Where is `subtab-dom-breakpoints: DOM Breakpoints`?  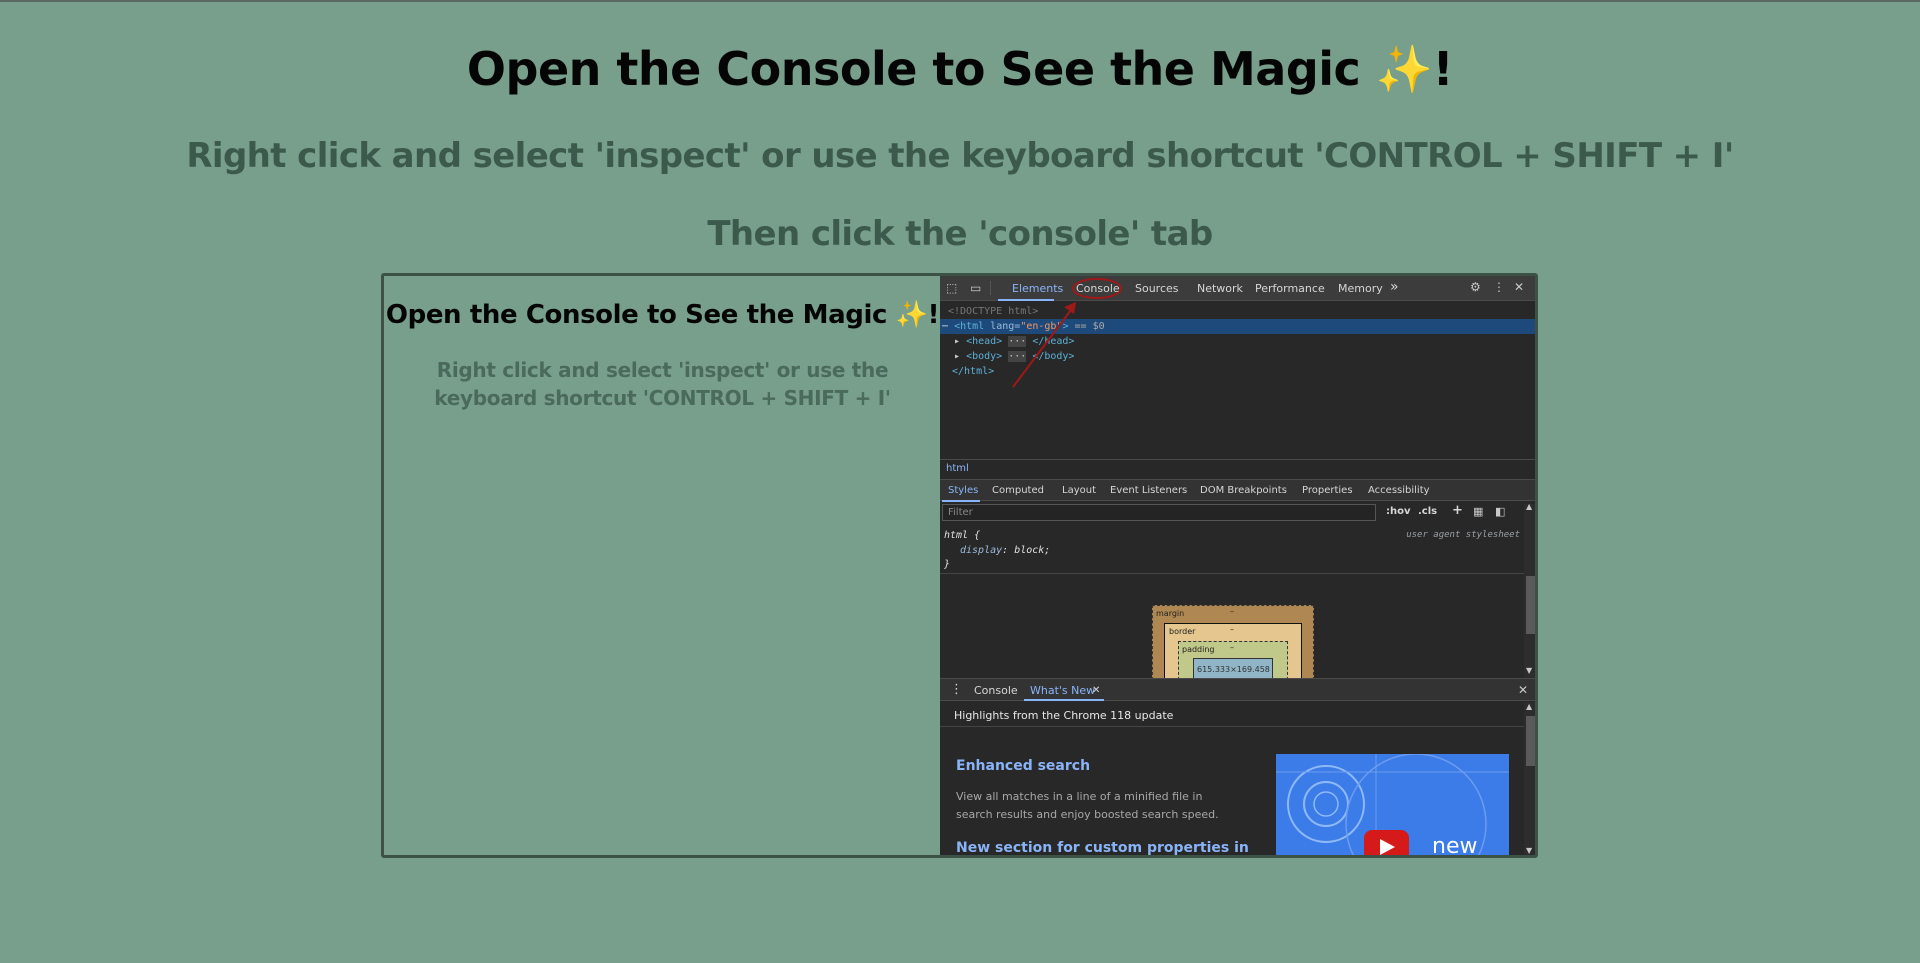
subtab-dom-breakpoints: DOM Breakpoints is located at coordinates (1243, 490).